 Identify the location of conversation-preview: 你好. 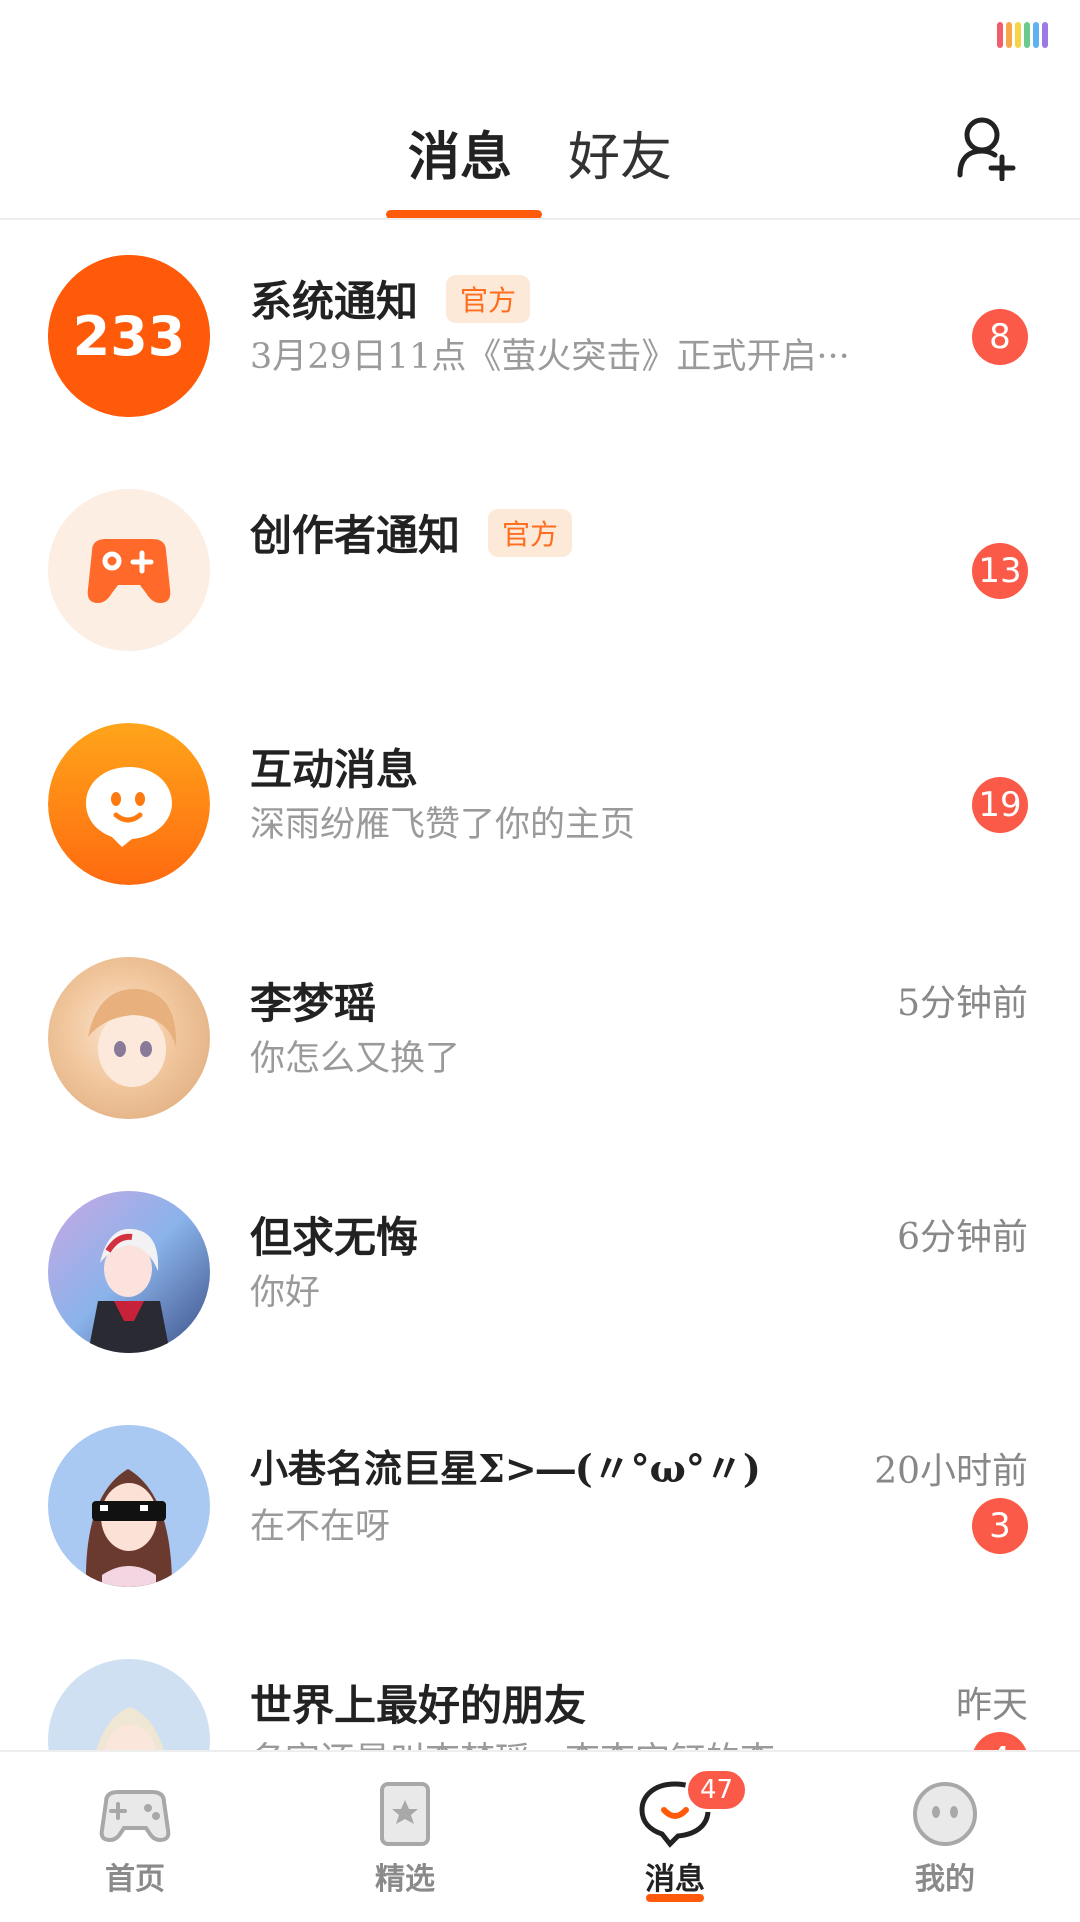
(285, 1293).